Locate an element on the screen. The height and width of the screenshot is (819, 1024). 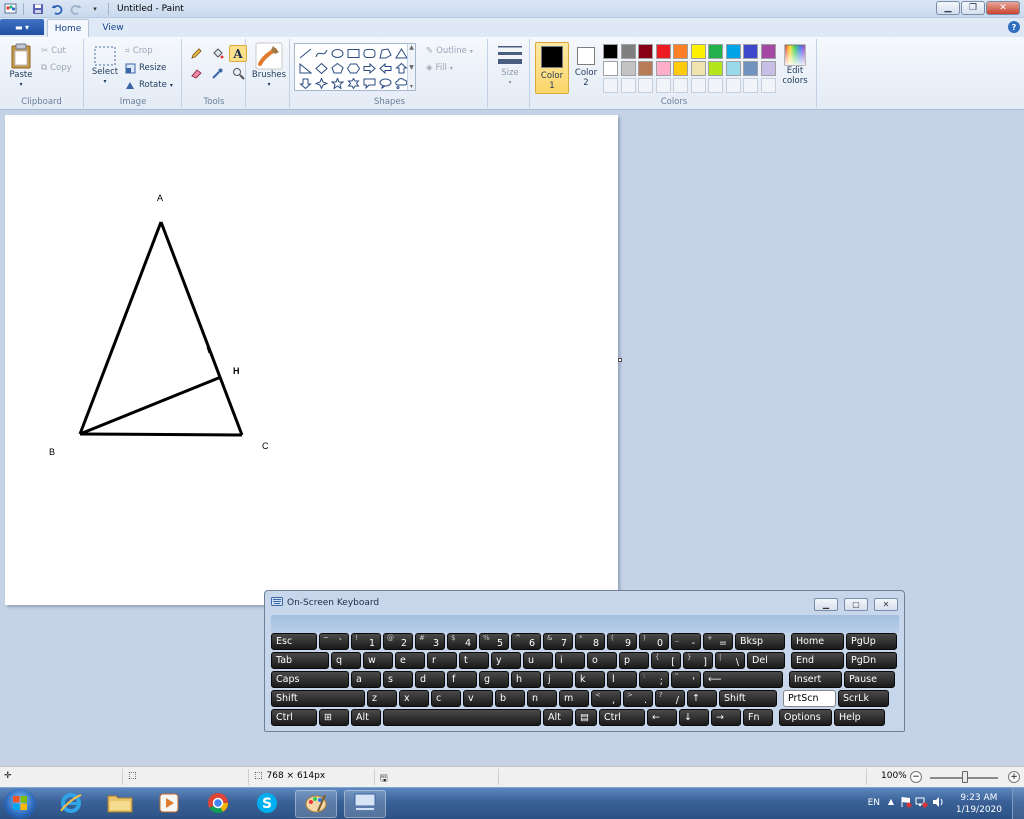
undo-icon is located at coordinates (57, 9).